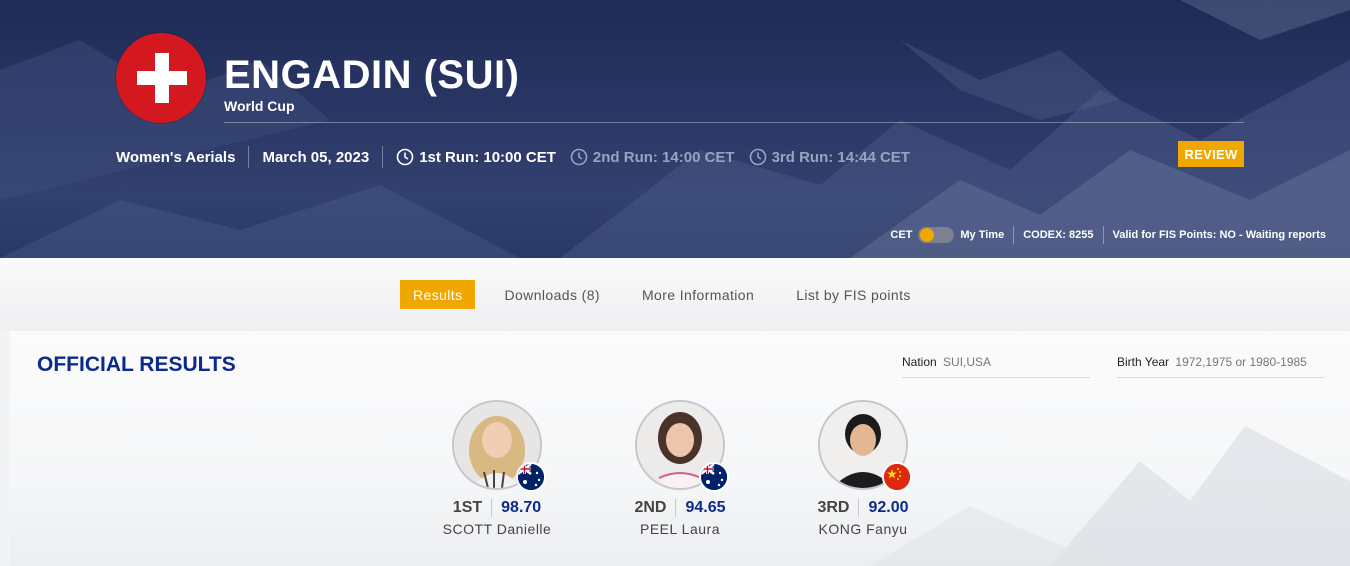 This screenshot has width=1350, height=566. Describe the element at coordinates (863, 508) in the screenshot. I see `rank-score: 3RD 92.00` at that location.